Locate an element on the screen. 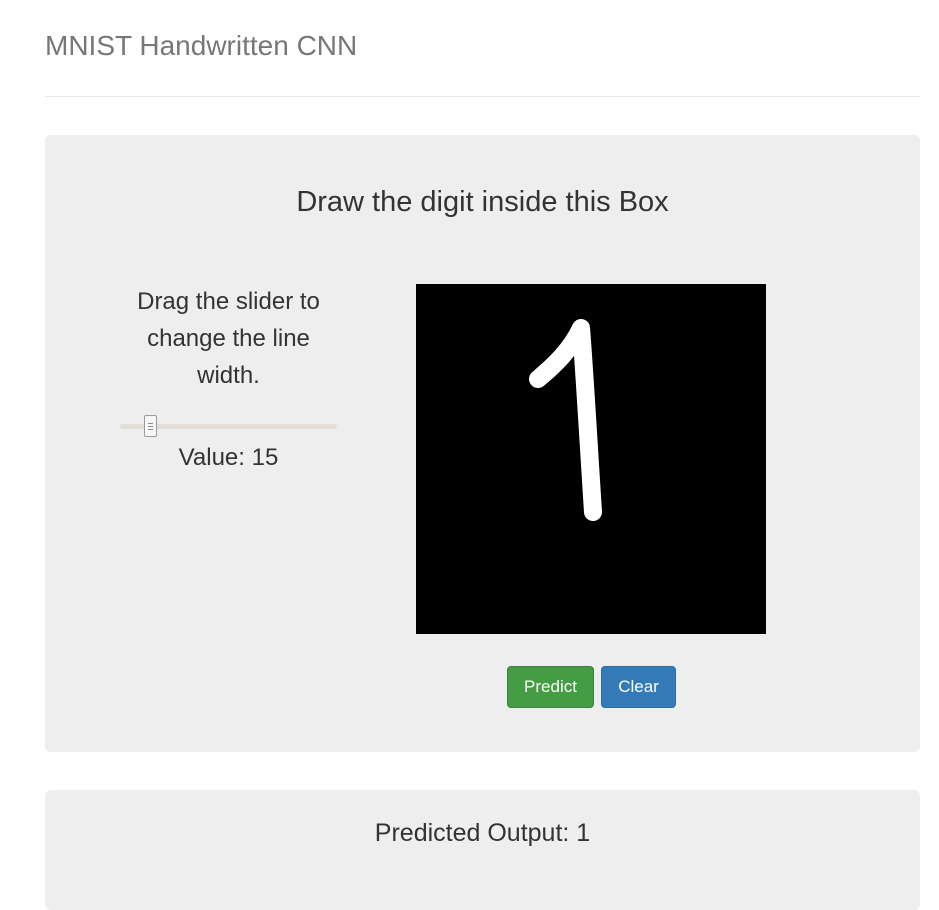  slider-value: Value: 15 is located at coordinates (228, 457).